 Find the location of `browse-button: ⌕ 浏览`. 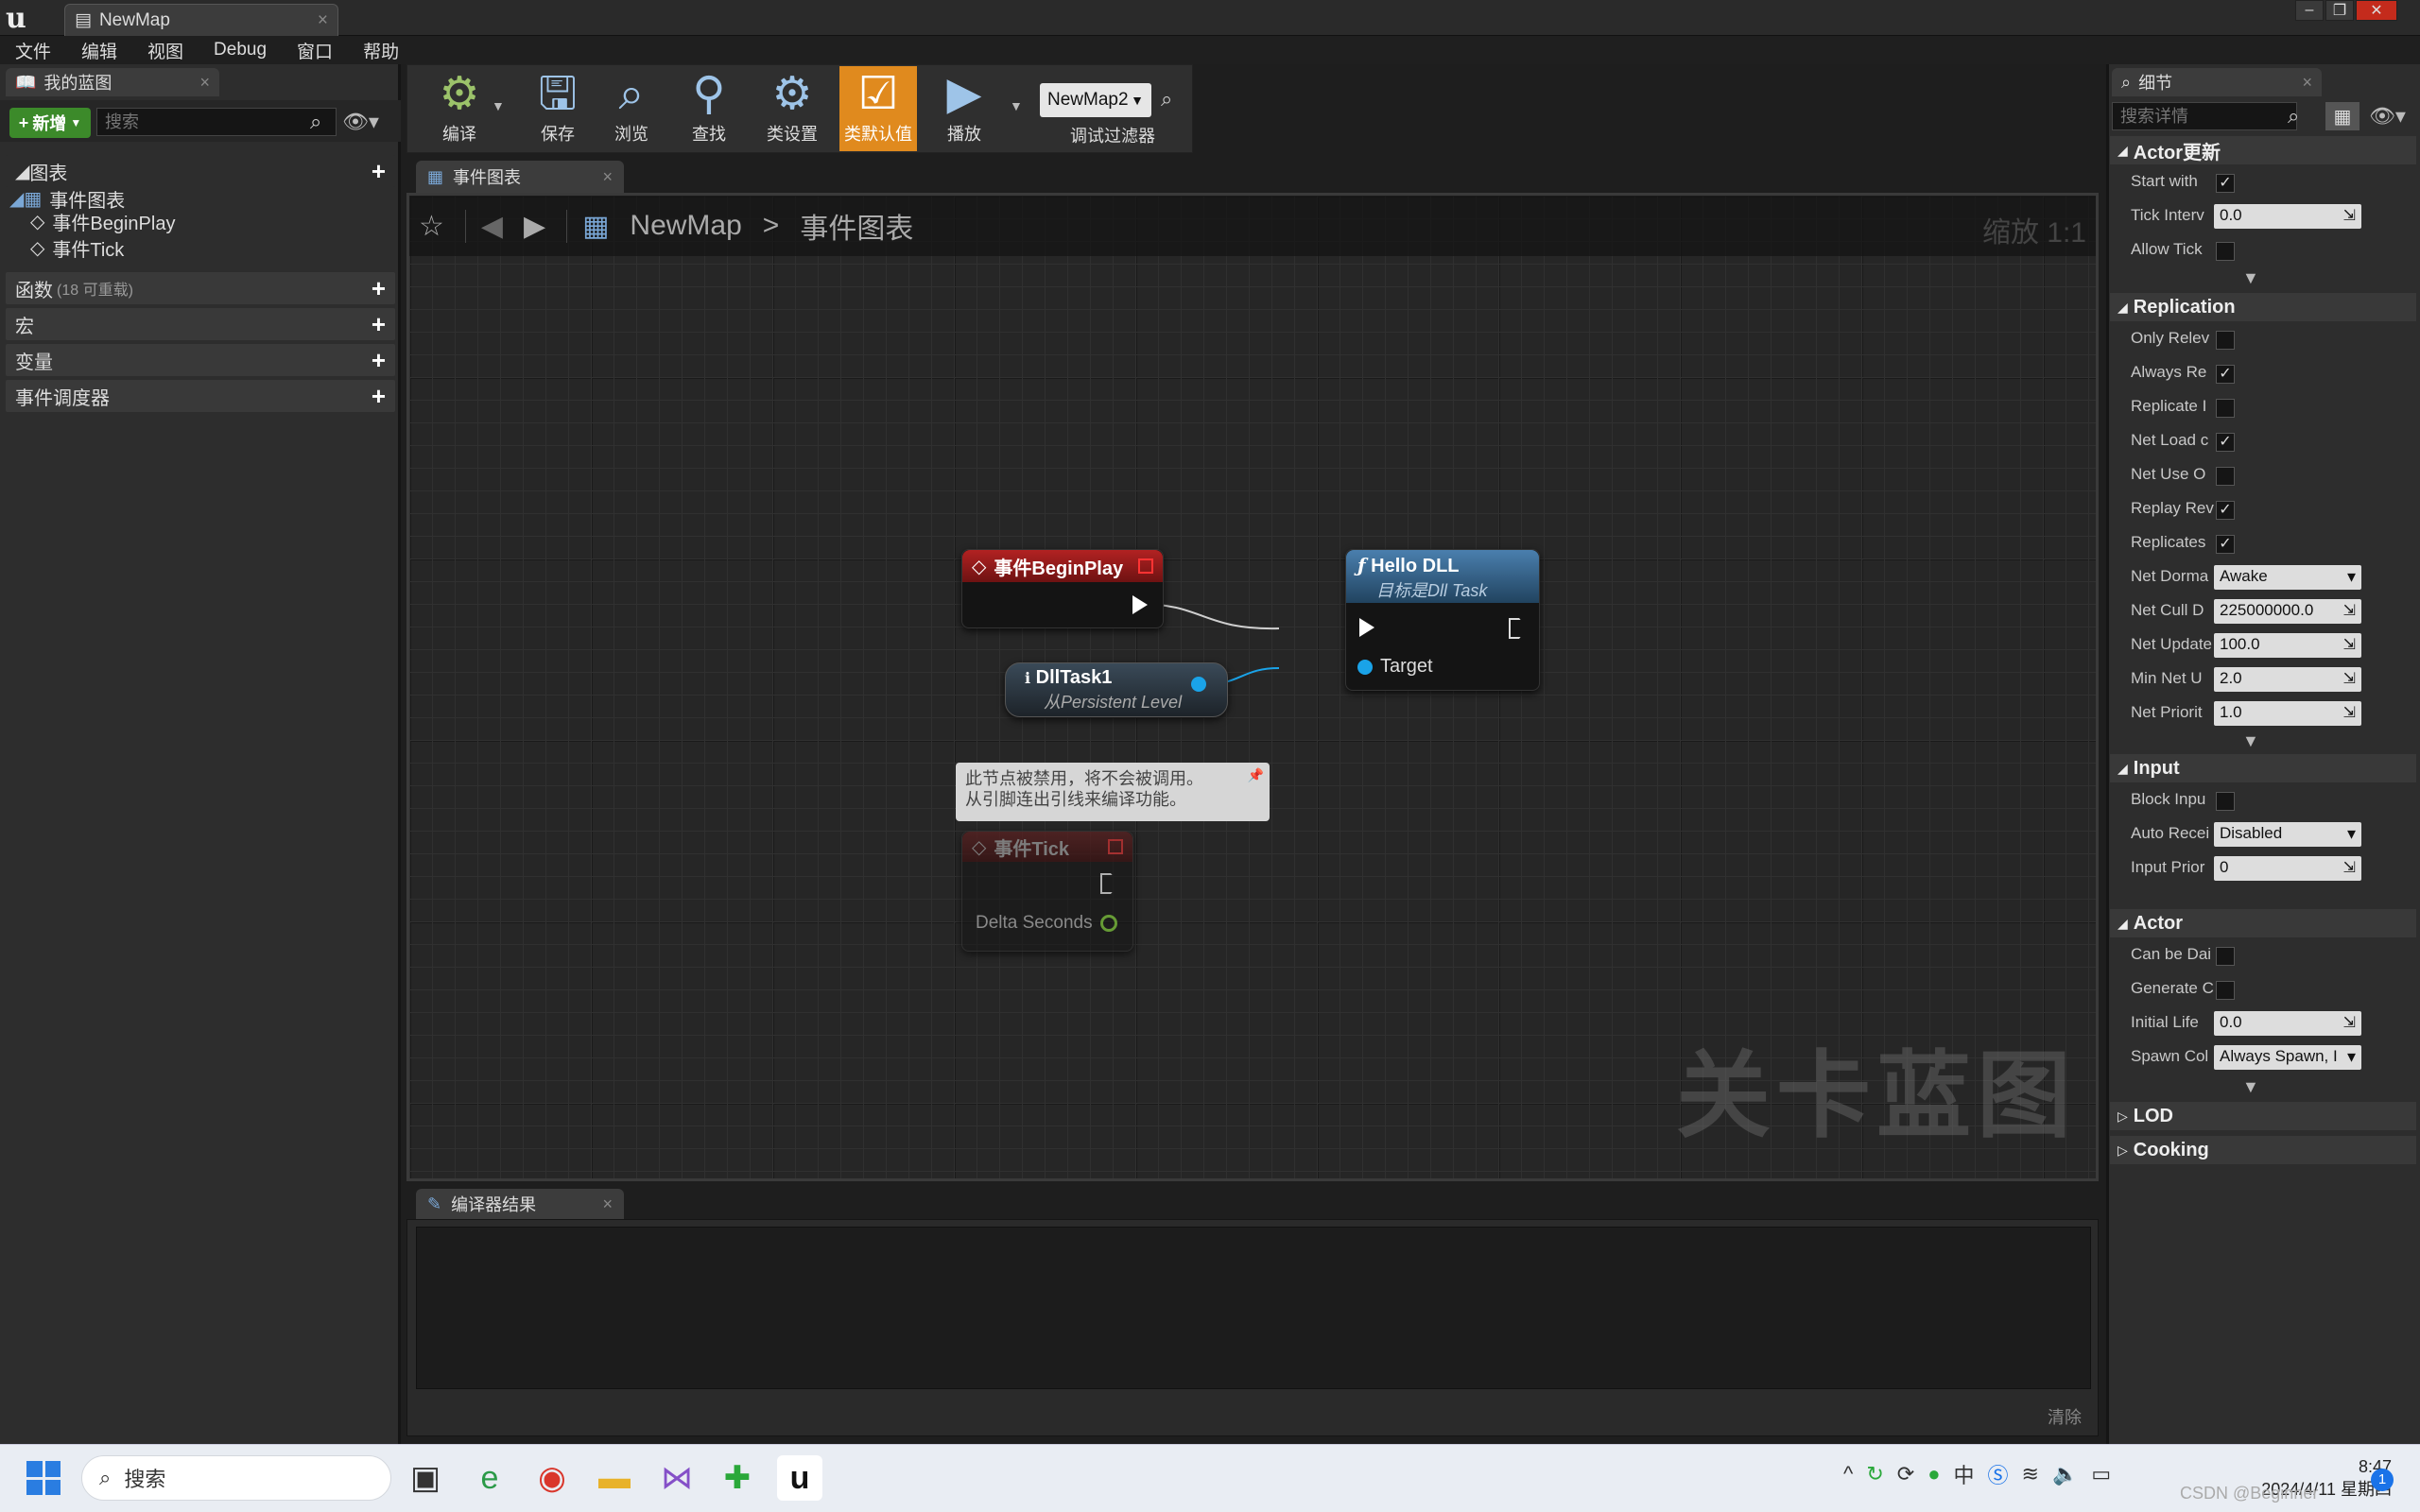

browse-button: ⌕ 浏览 is located at coordinates (632, 108).